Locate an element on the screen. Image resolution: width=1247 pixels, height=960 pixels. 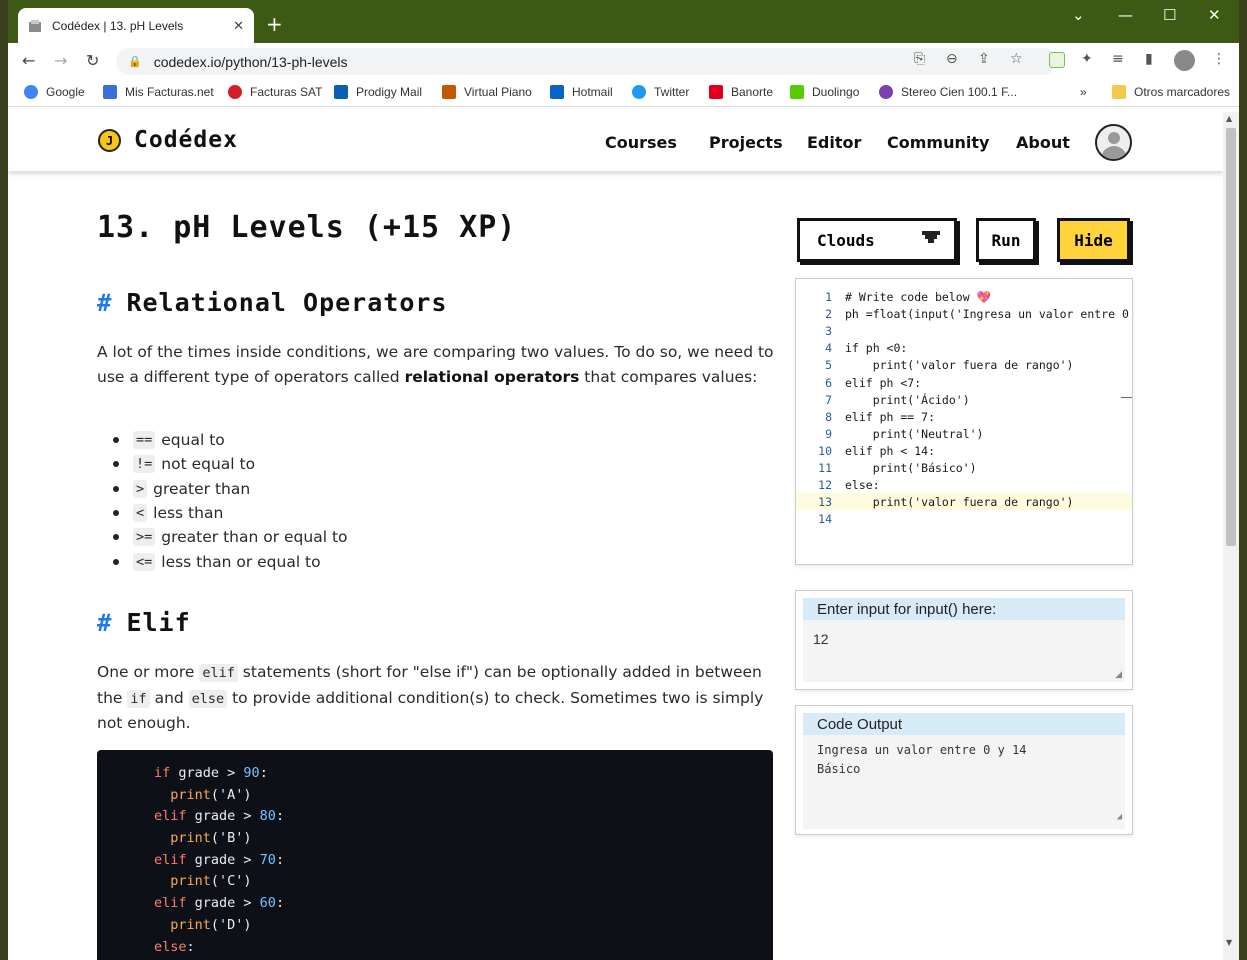
code-line: print('D') is located at coordinates (211, 924).